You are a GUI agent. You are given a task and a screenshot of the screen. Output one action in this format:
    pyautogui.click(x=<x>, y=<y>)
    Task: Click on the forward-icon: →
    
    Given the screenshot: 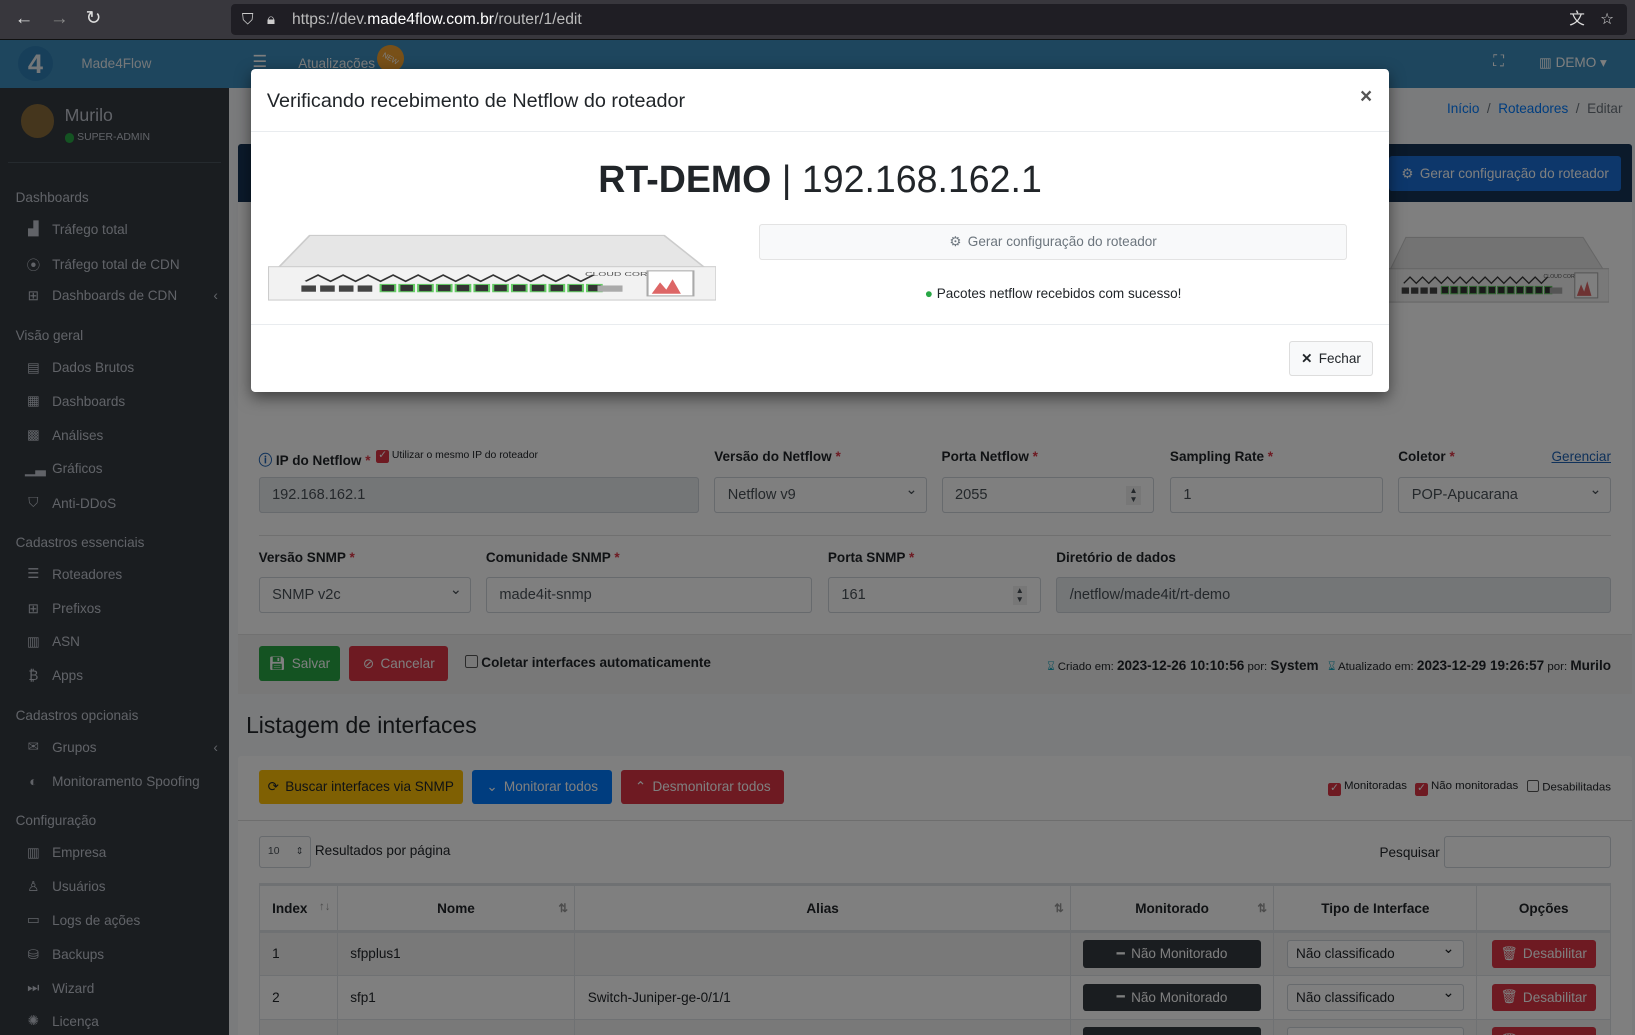 What is the action you would take?
    pyautogui.click(x=59, y=18)
    